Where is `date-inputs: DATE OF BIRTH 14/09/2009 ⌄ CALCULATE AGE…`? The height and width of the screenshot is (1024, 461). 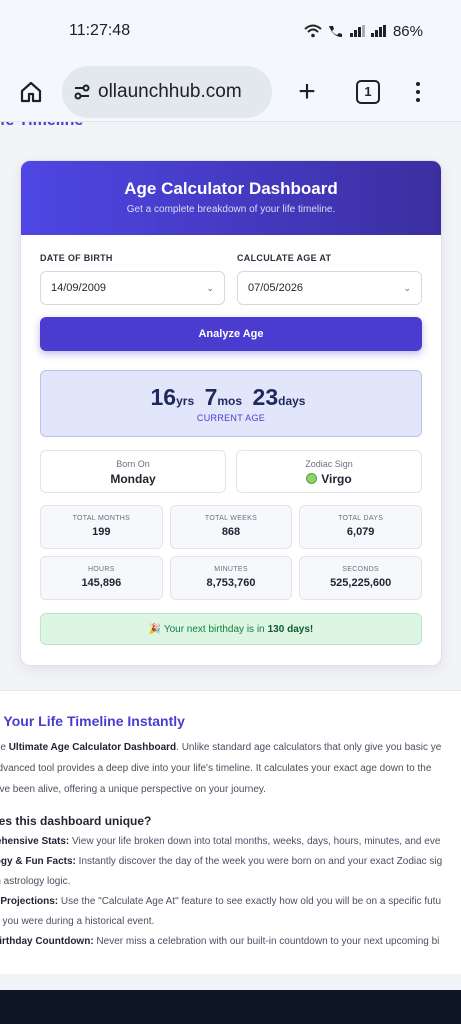
date-inputs: DATE OF BIRTH 14/09/2009 ⌄ CALCULATE AGE… is located at coordinates (231, 270).